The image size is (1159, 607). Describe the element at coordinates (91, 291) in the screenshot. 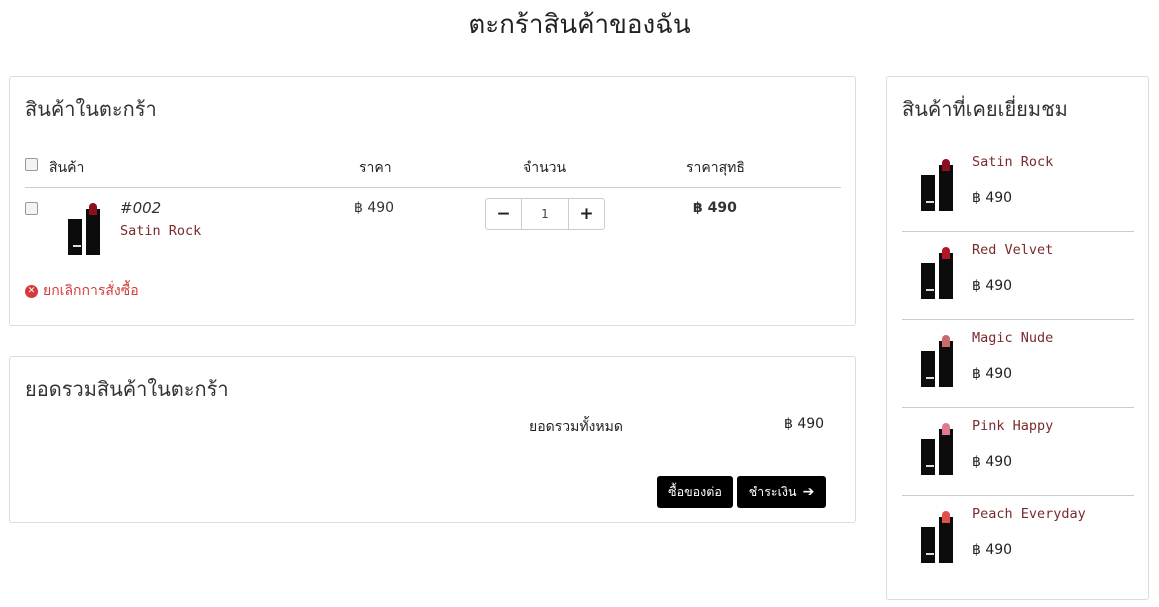

I see `cancel-order-label: ยกเลิกการสั่งซื้อ` at that location.